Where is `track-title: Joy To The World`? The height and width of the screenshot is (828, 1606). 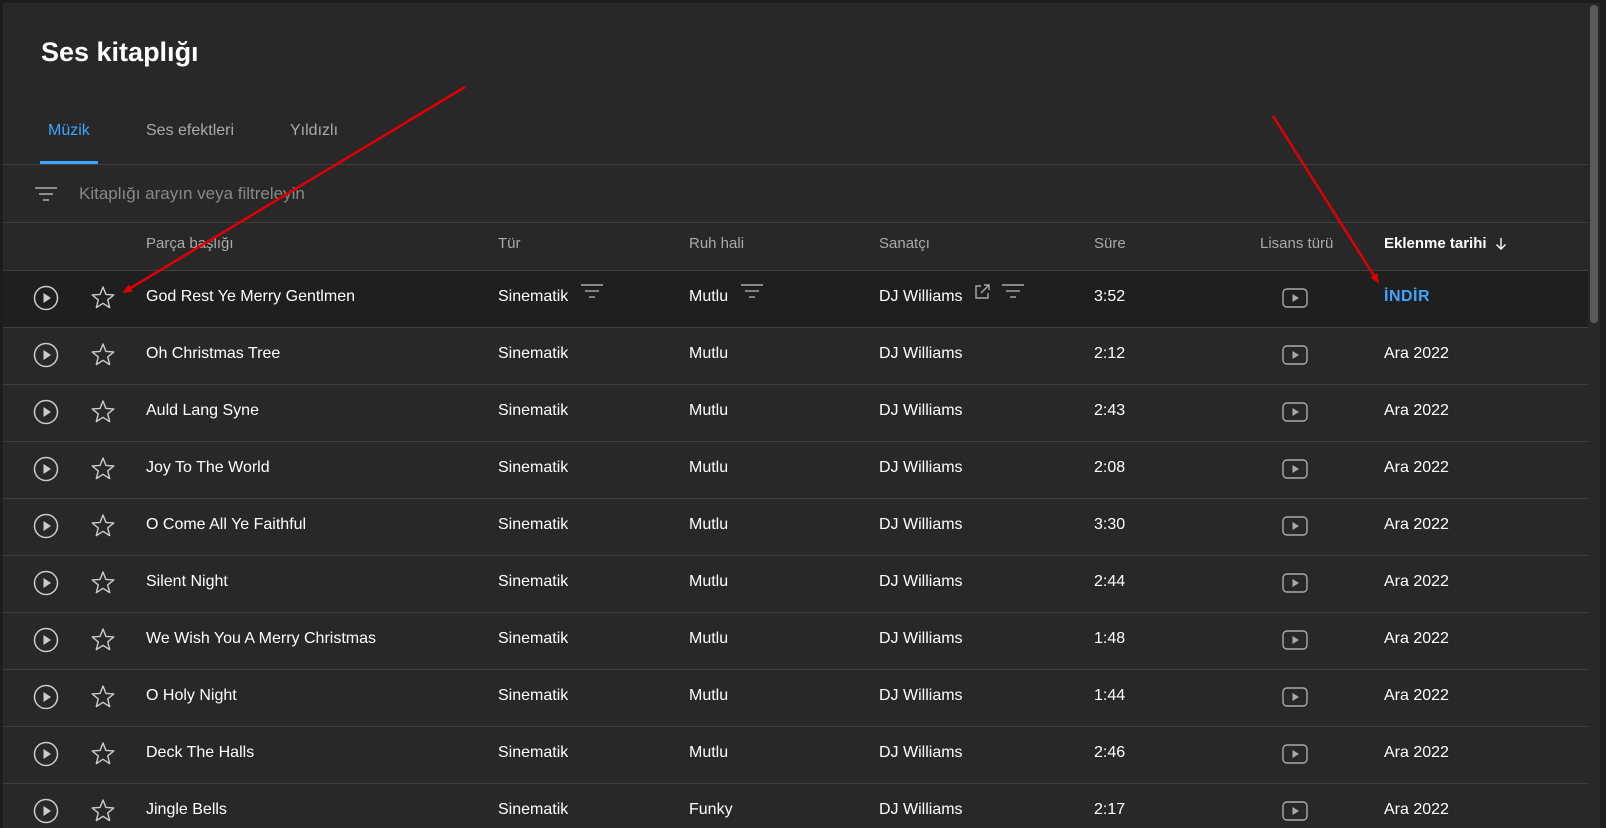
track-title: Joy To The World is located at coordinates (208, 467).